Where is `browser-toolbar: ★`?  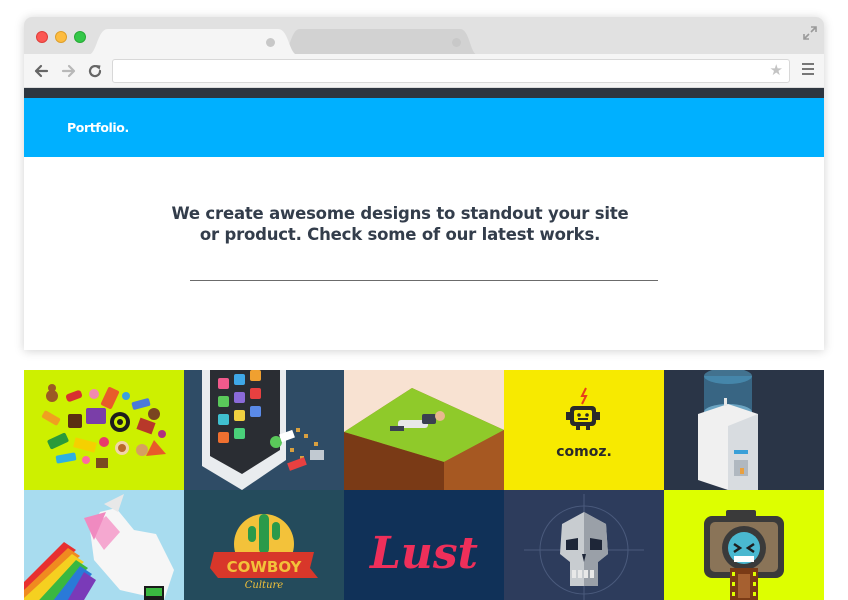
browser-toolbar: ★ is located at coordinates (424, 71).